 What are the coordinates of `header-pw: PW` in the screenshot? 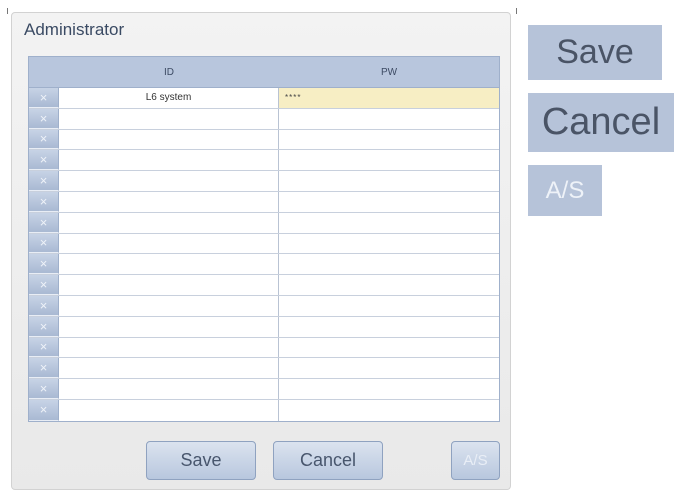 It's located at (389, 72).